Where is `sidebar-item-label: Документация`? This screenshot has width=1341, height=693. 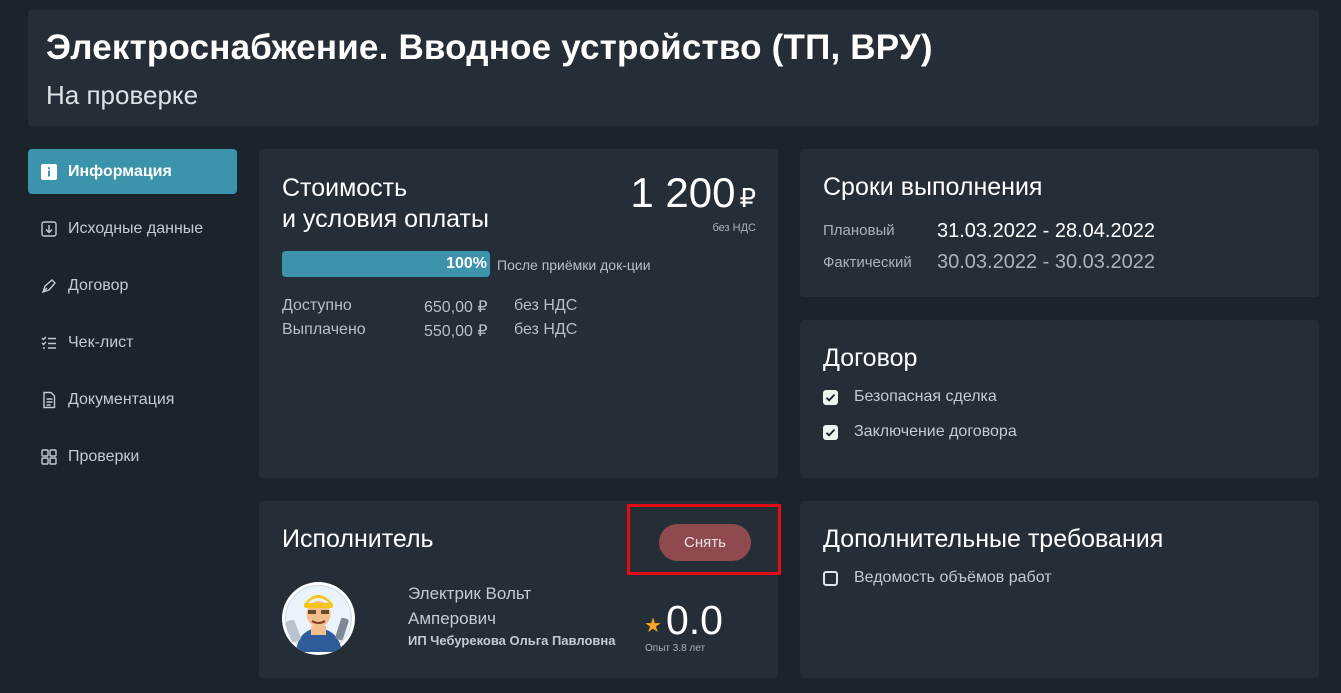 sidebar-item-label: Документация is located at coordinates (121, 399).